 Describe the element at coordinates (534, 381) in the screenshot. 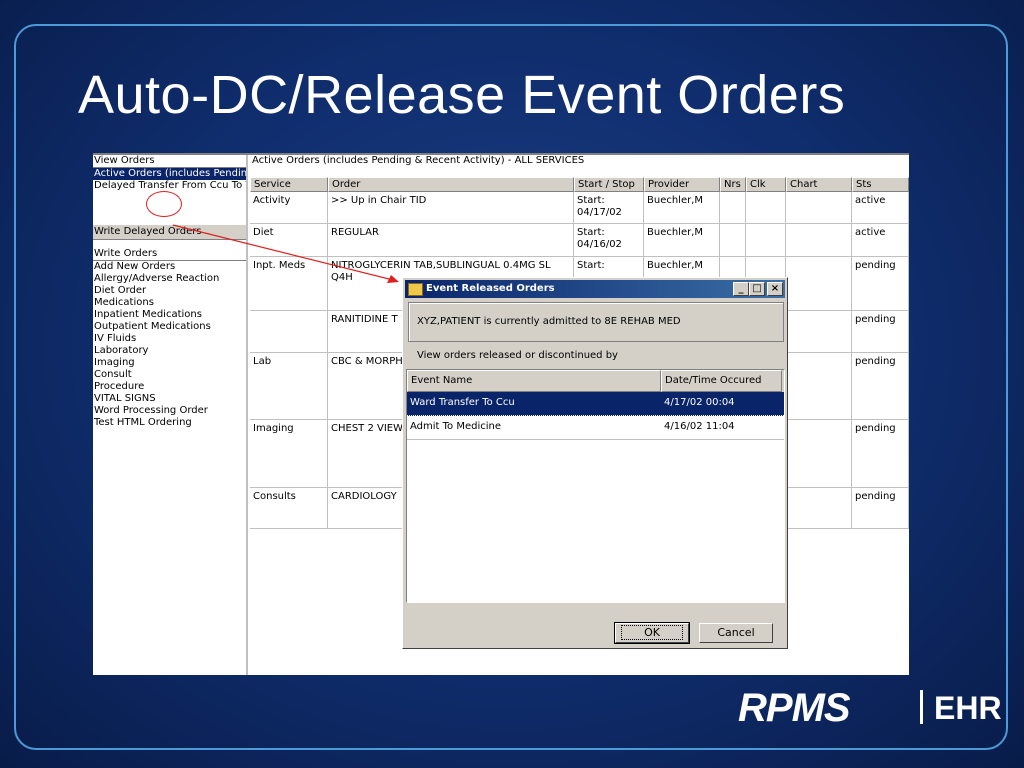

I see `column-header-event-name: Event Name` at that location.